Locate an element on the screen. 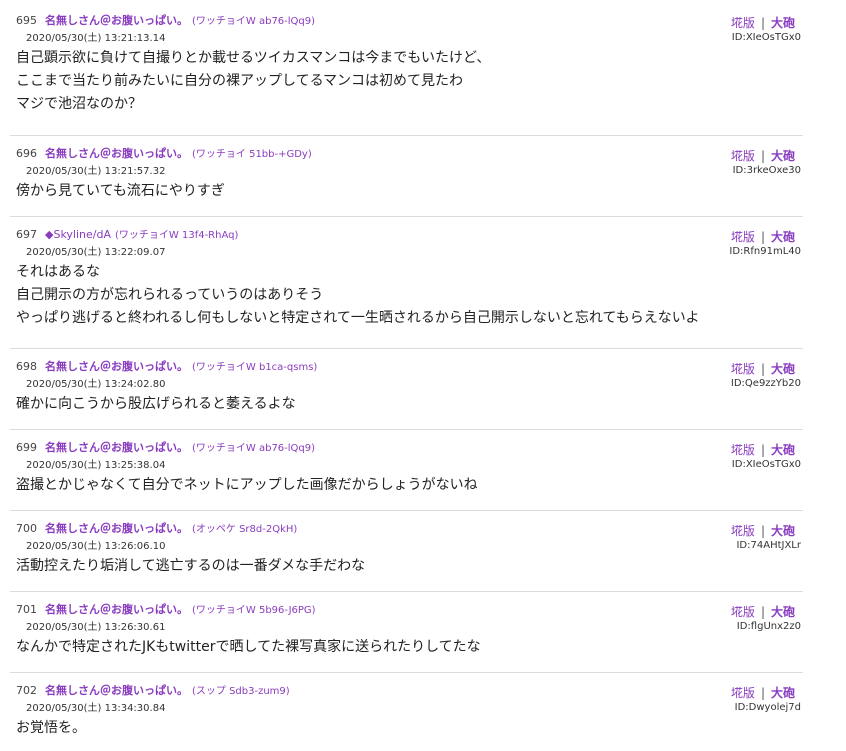 The height and width of the screenshot is (751, 846). post-date: 2020/05/30(土) 13:21:57.32 is located at coordinates (96, 171).